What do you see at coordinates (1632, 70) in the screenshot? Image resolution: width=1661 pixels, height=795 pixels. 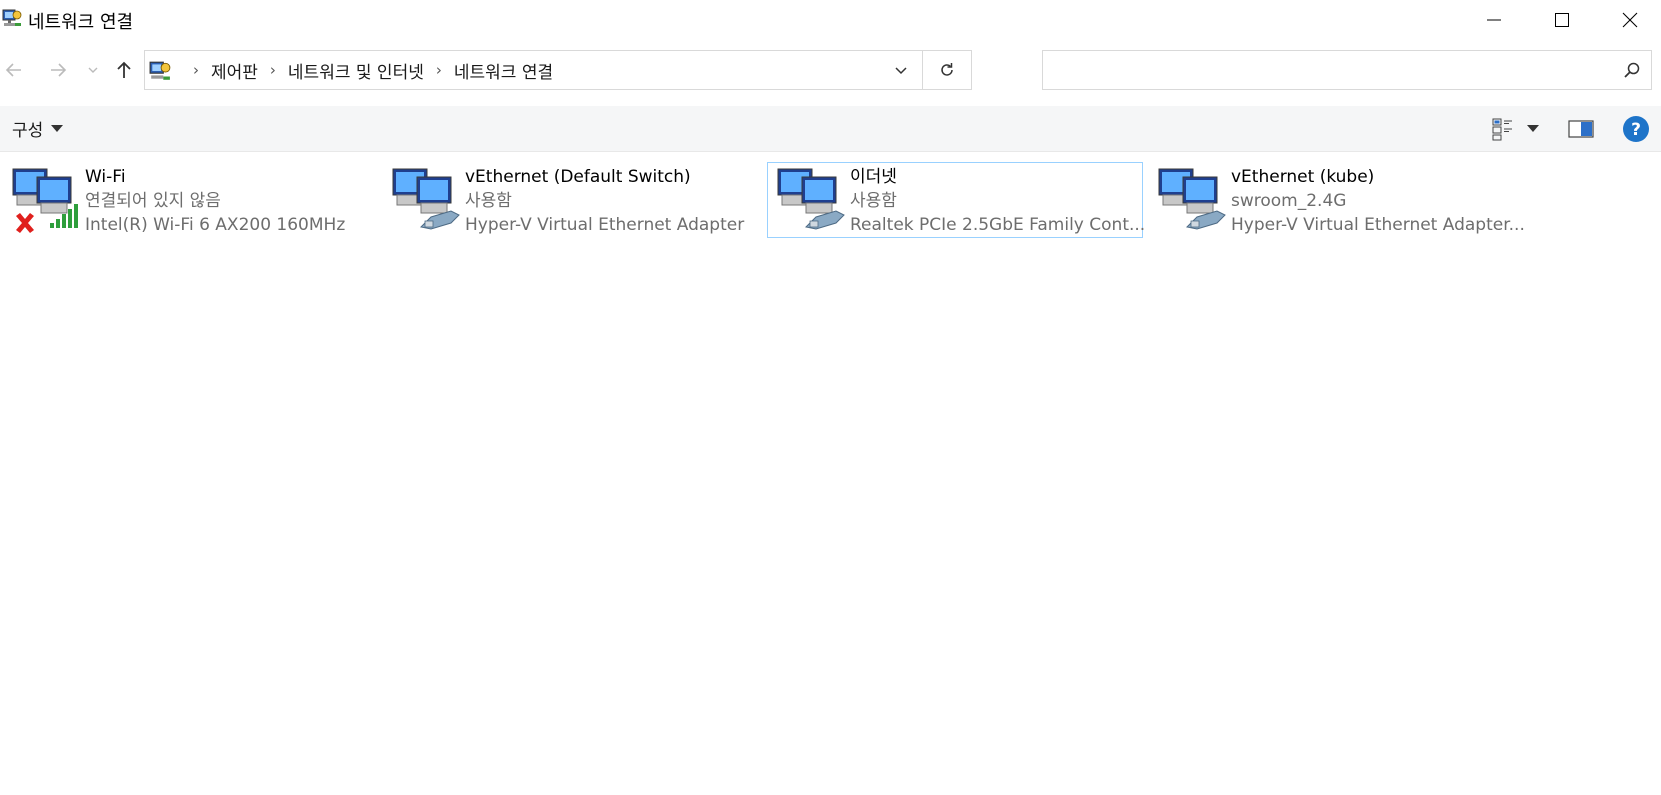 I see `search-icon` at bounding box center [1632, 70].